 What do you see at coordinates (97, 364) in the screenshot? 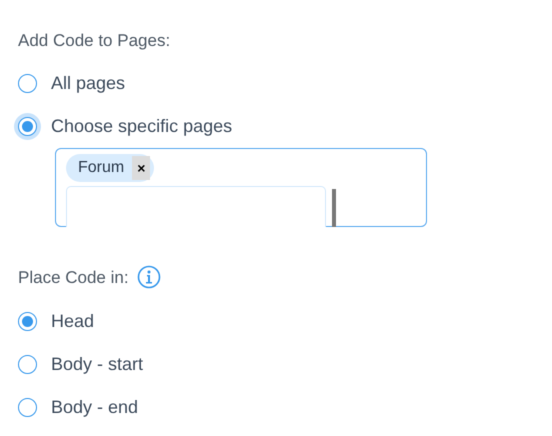
I see `option-label: Body - start` at bounding box center [97, 364].